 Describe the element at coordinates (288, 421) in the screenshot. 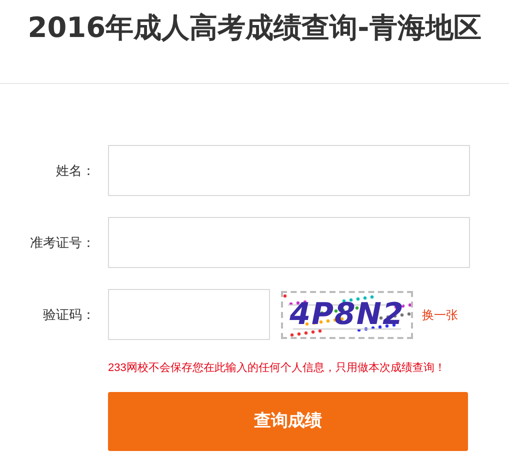

I see `query-button: 查询成绩` at that location.